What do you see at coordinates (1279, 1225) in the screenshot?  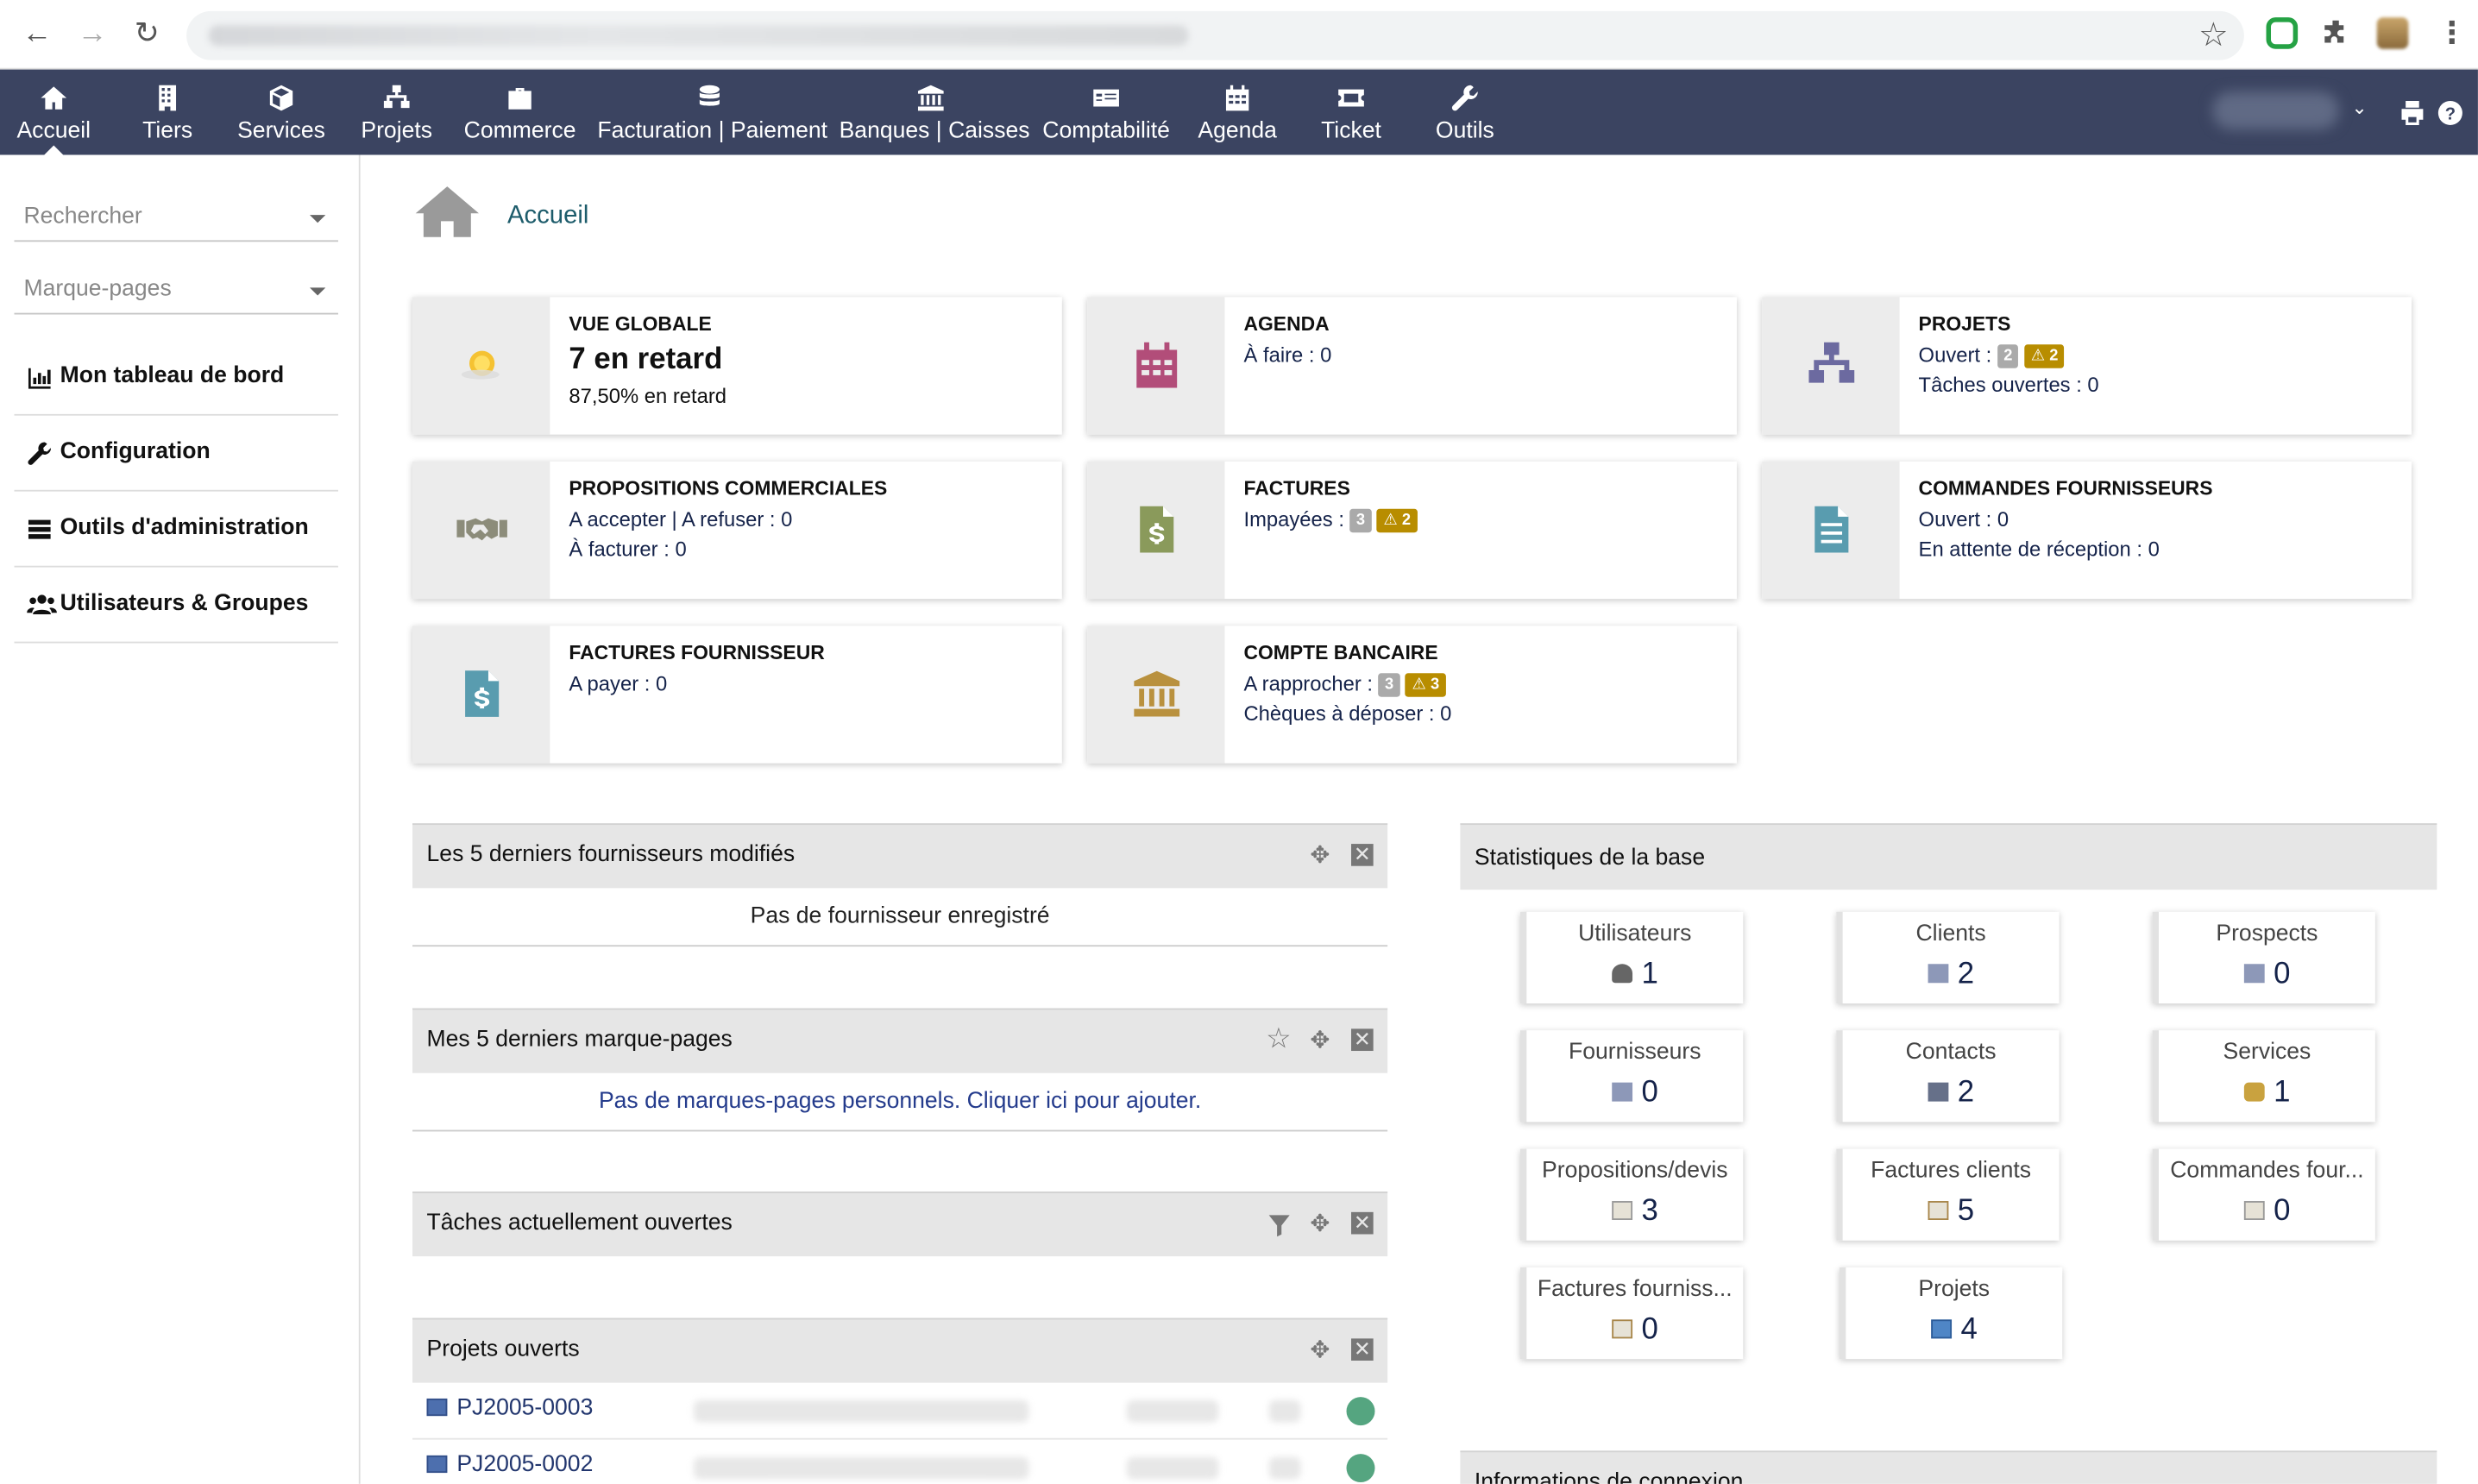 I see `filter-icon` at bounding box center [1279, 1225].